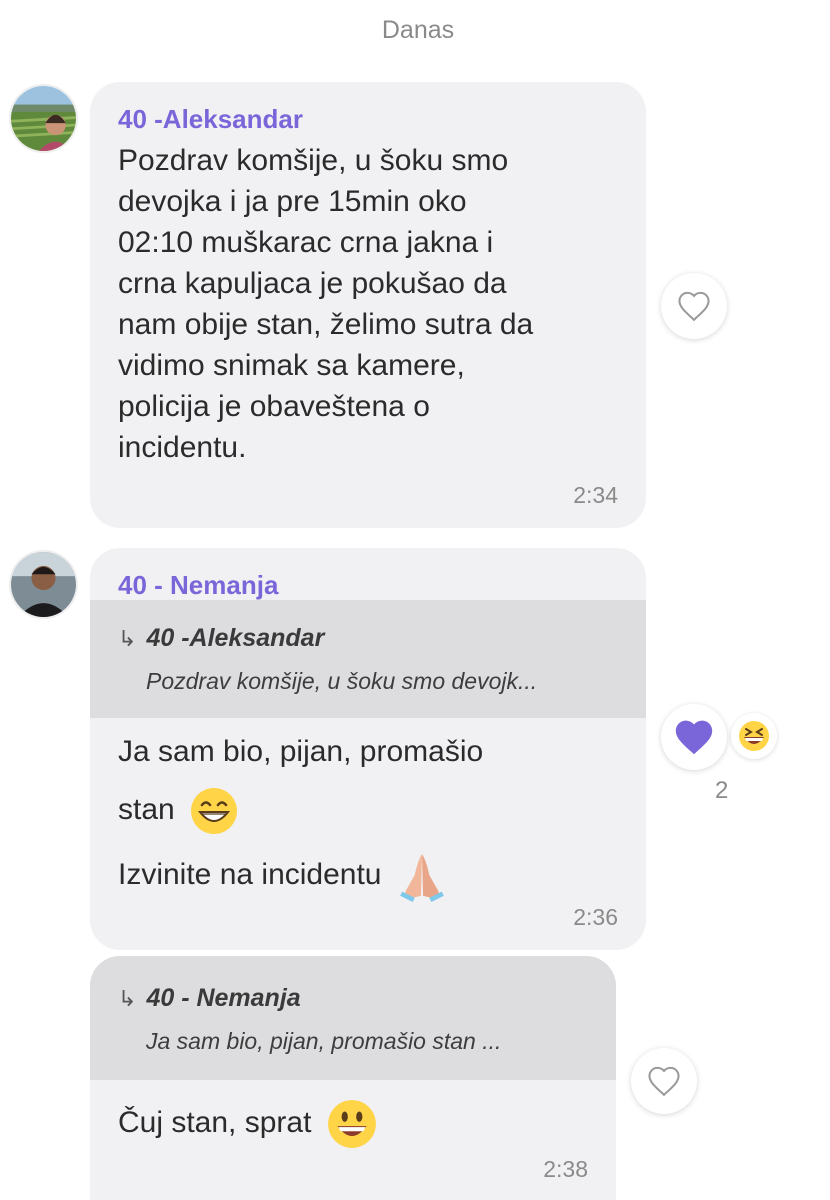 The image size is (830, 1200). Describe the element at coordinates (301, 751) in the screenshot. I see `message-text: Ja sam bio, pijan, promašio` at that location.